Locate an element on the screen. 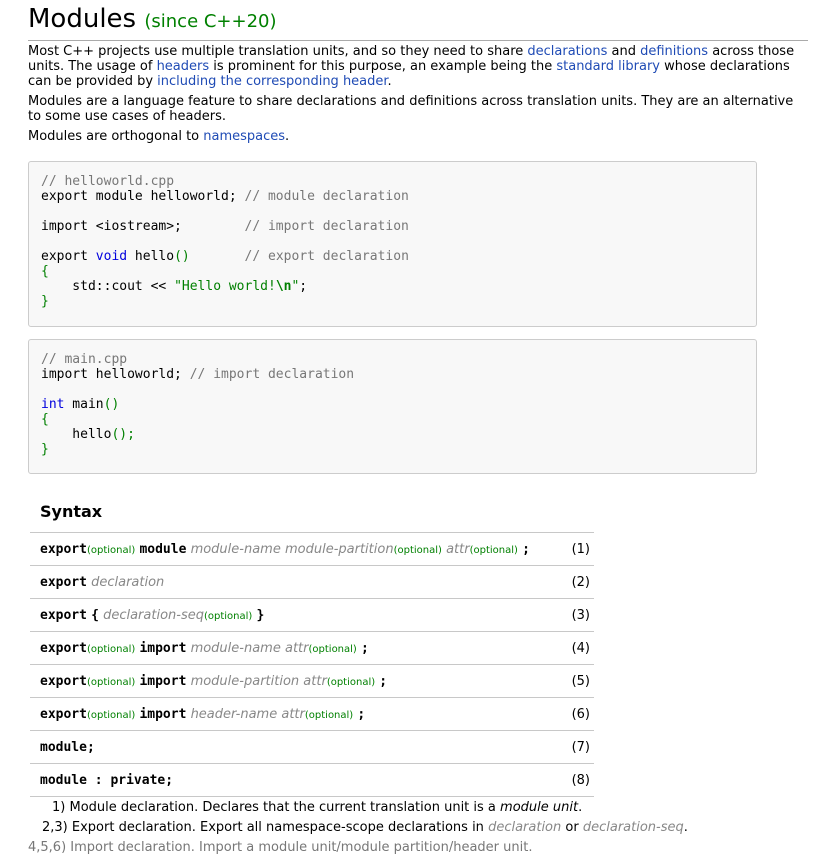 This screenshot has height=860, width=840. code-comment: // import declaration is located at coordinates (326, 226).